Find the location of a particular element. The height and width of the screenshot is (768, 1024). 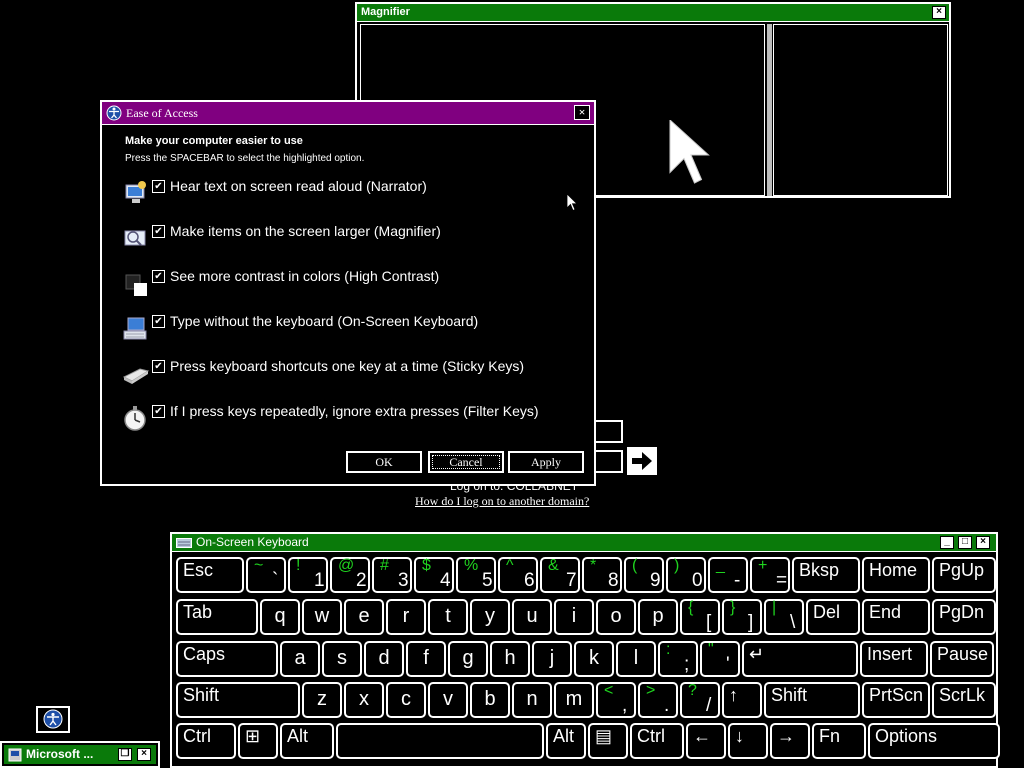

key-: ⊞ is located at coordinates (258, 741).